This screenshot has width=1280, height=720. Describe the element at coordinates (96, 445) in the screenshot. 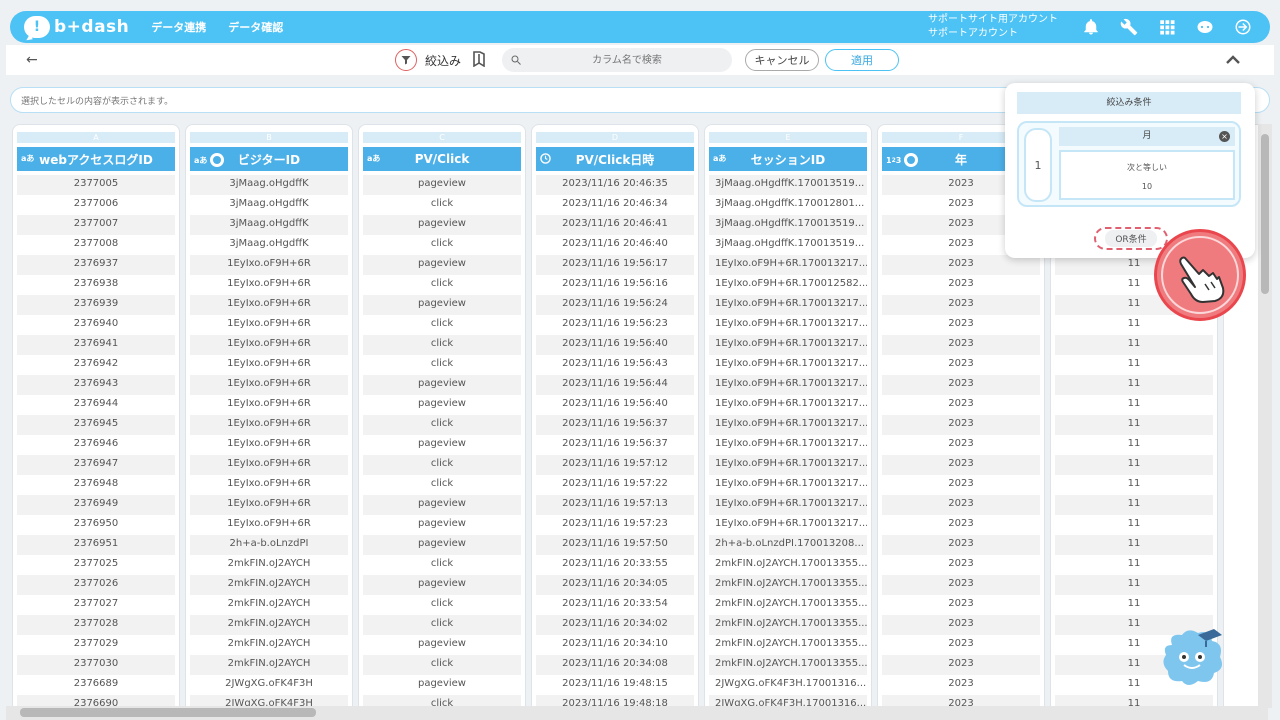

I see `grid-cell: 2376946` at that location.